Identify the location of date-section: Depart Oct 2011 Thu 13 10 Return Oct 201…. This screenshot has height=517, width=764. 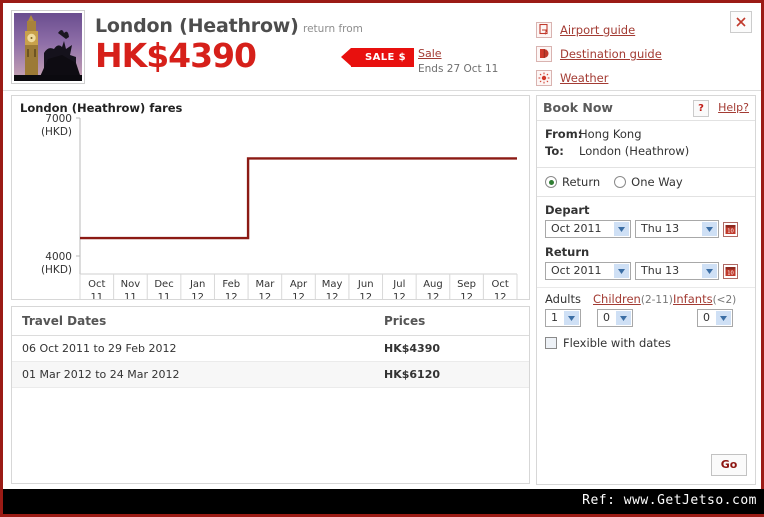
(646, 238).